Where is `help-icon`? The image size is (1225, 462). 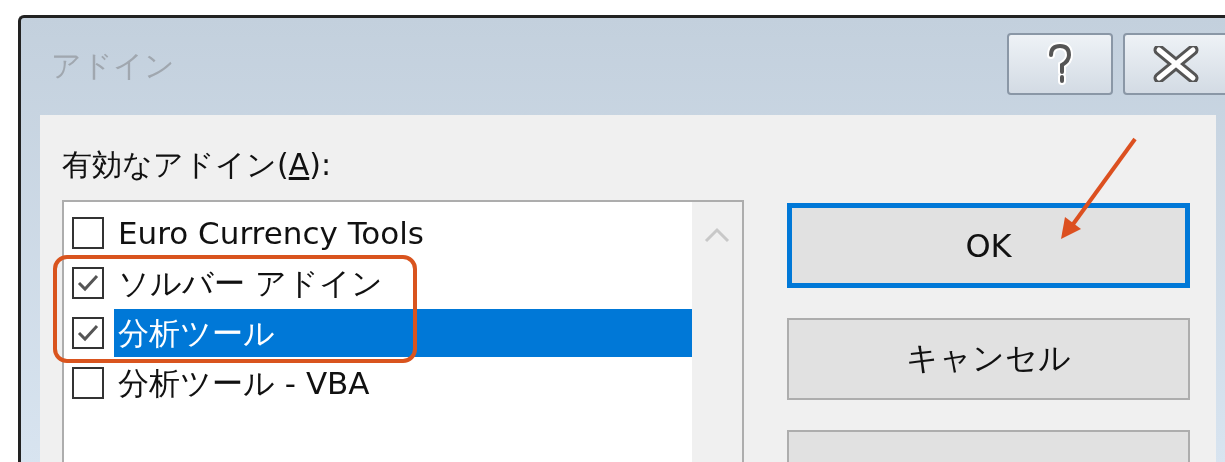 help-icon is located at coordinates (1060, 63).